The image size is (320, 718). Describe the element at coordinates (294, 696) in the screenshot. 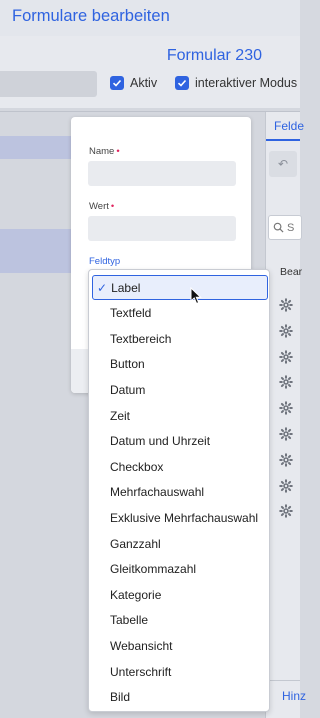

I see `add-field-button: Hinz` at that location.